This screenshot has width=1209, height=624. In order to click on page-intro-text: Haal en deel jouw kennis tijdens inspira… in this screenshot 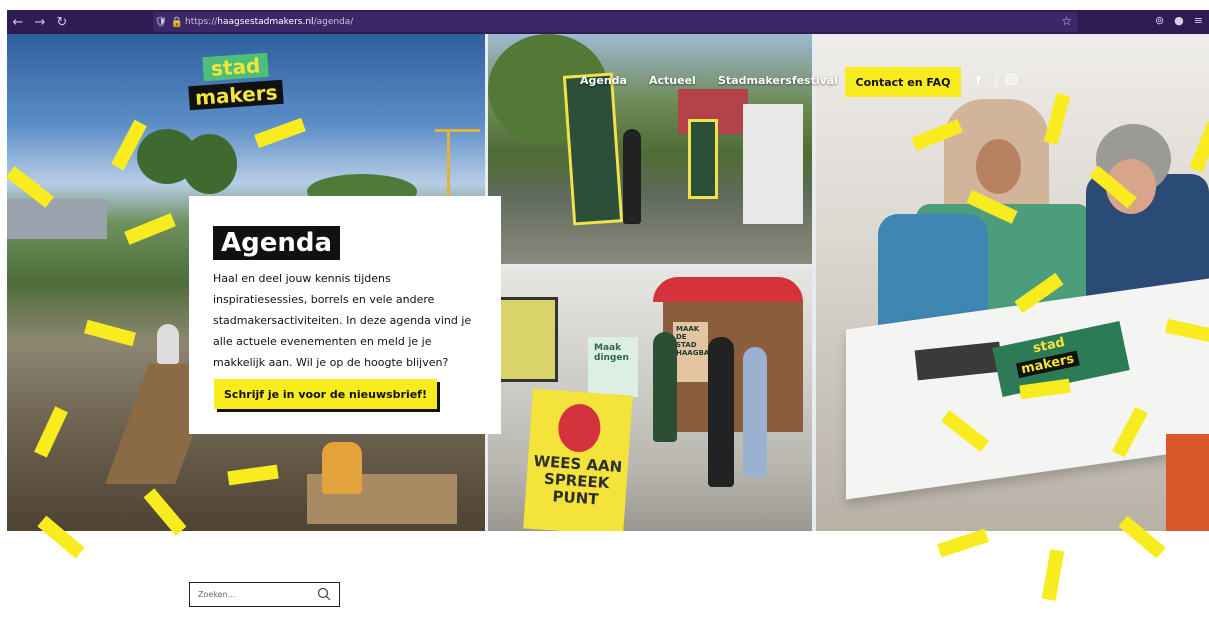, I will do `click(342, 320)`.